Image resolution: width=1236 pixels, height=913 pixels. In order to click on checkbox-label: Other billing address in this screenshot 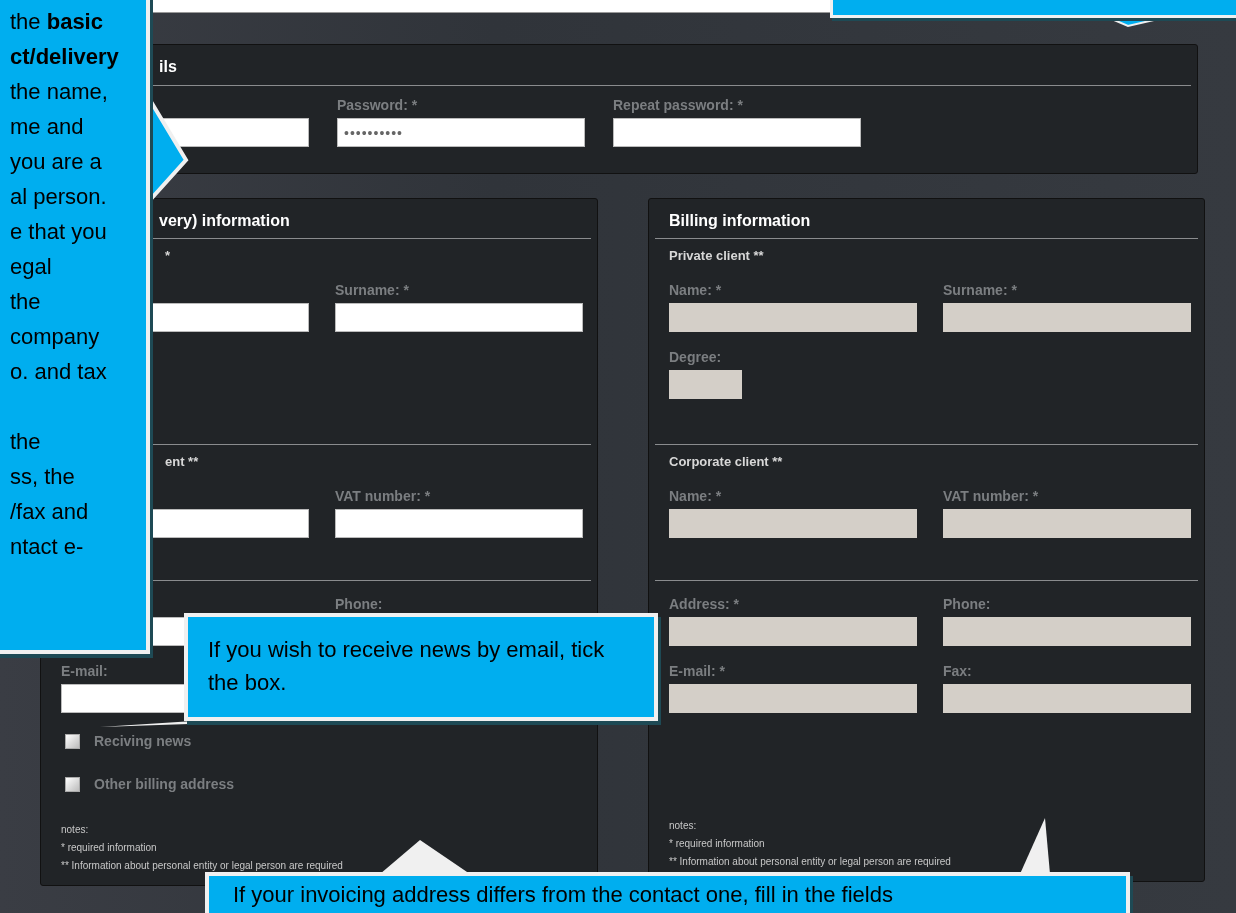, I will do `click(164, 784)`.